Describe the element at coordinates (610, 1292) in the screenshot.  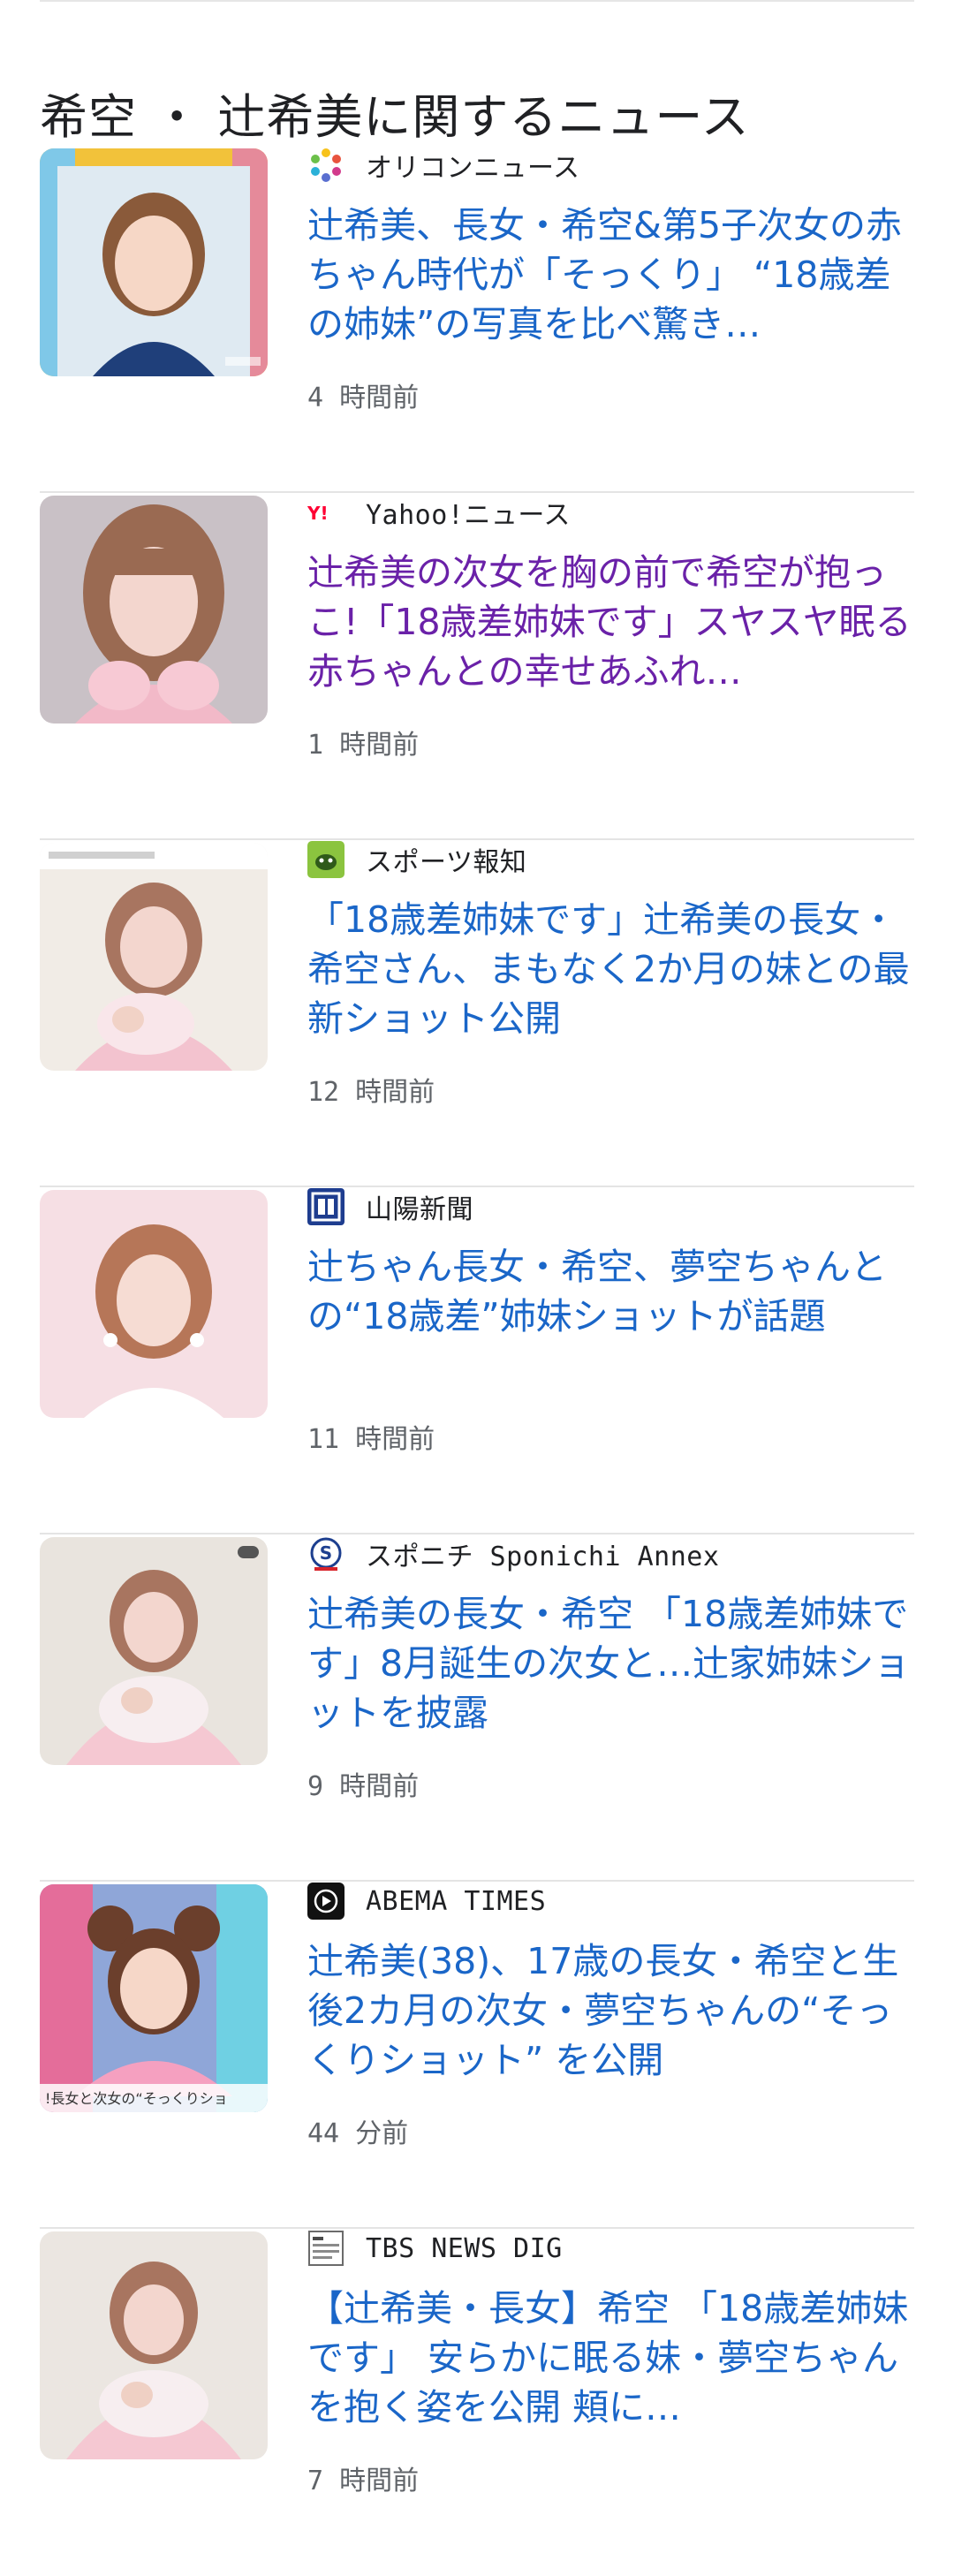
I see `article-headline-link: 辻ちゃん長女・希空、夢空ちゃんとの“18歳差”姉妹ショットが話題` at that location.